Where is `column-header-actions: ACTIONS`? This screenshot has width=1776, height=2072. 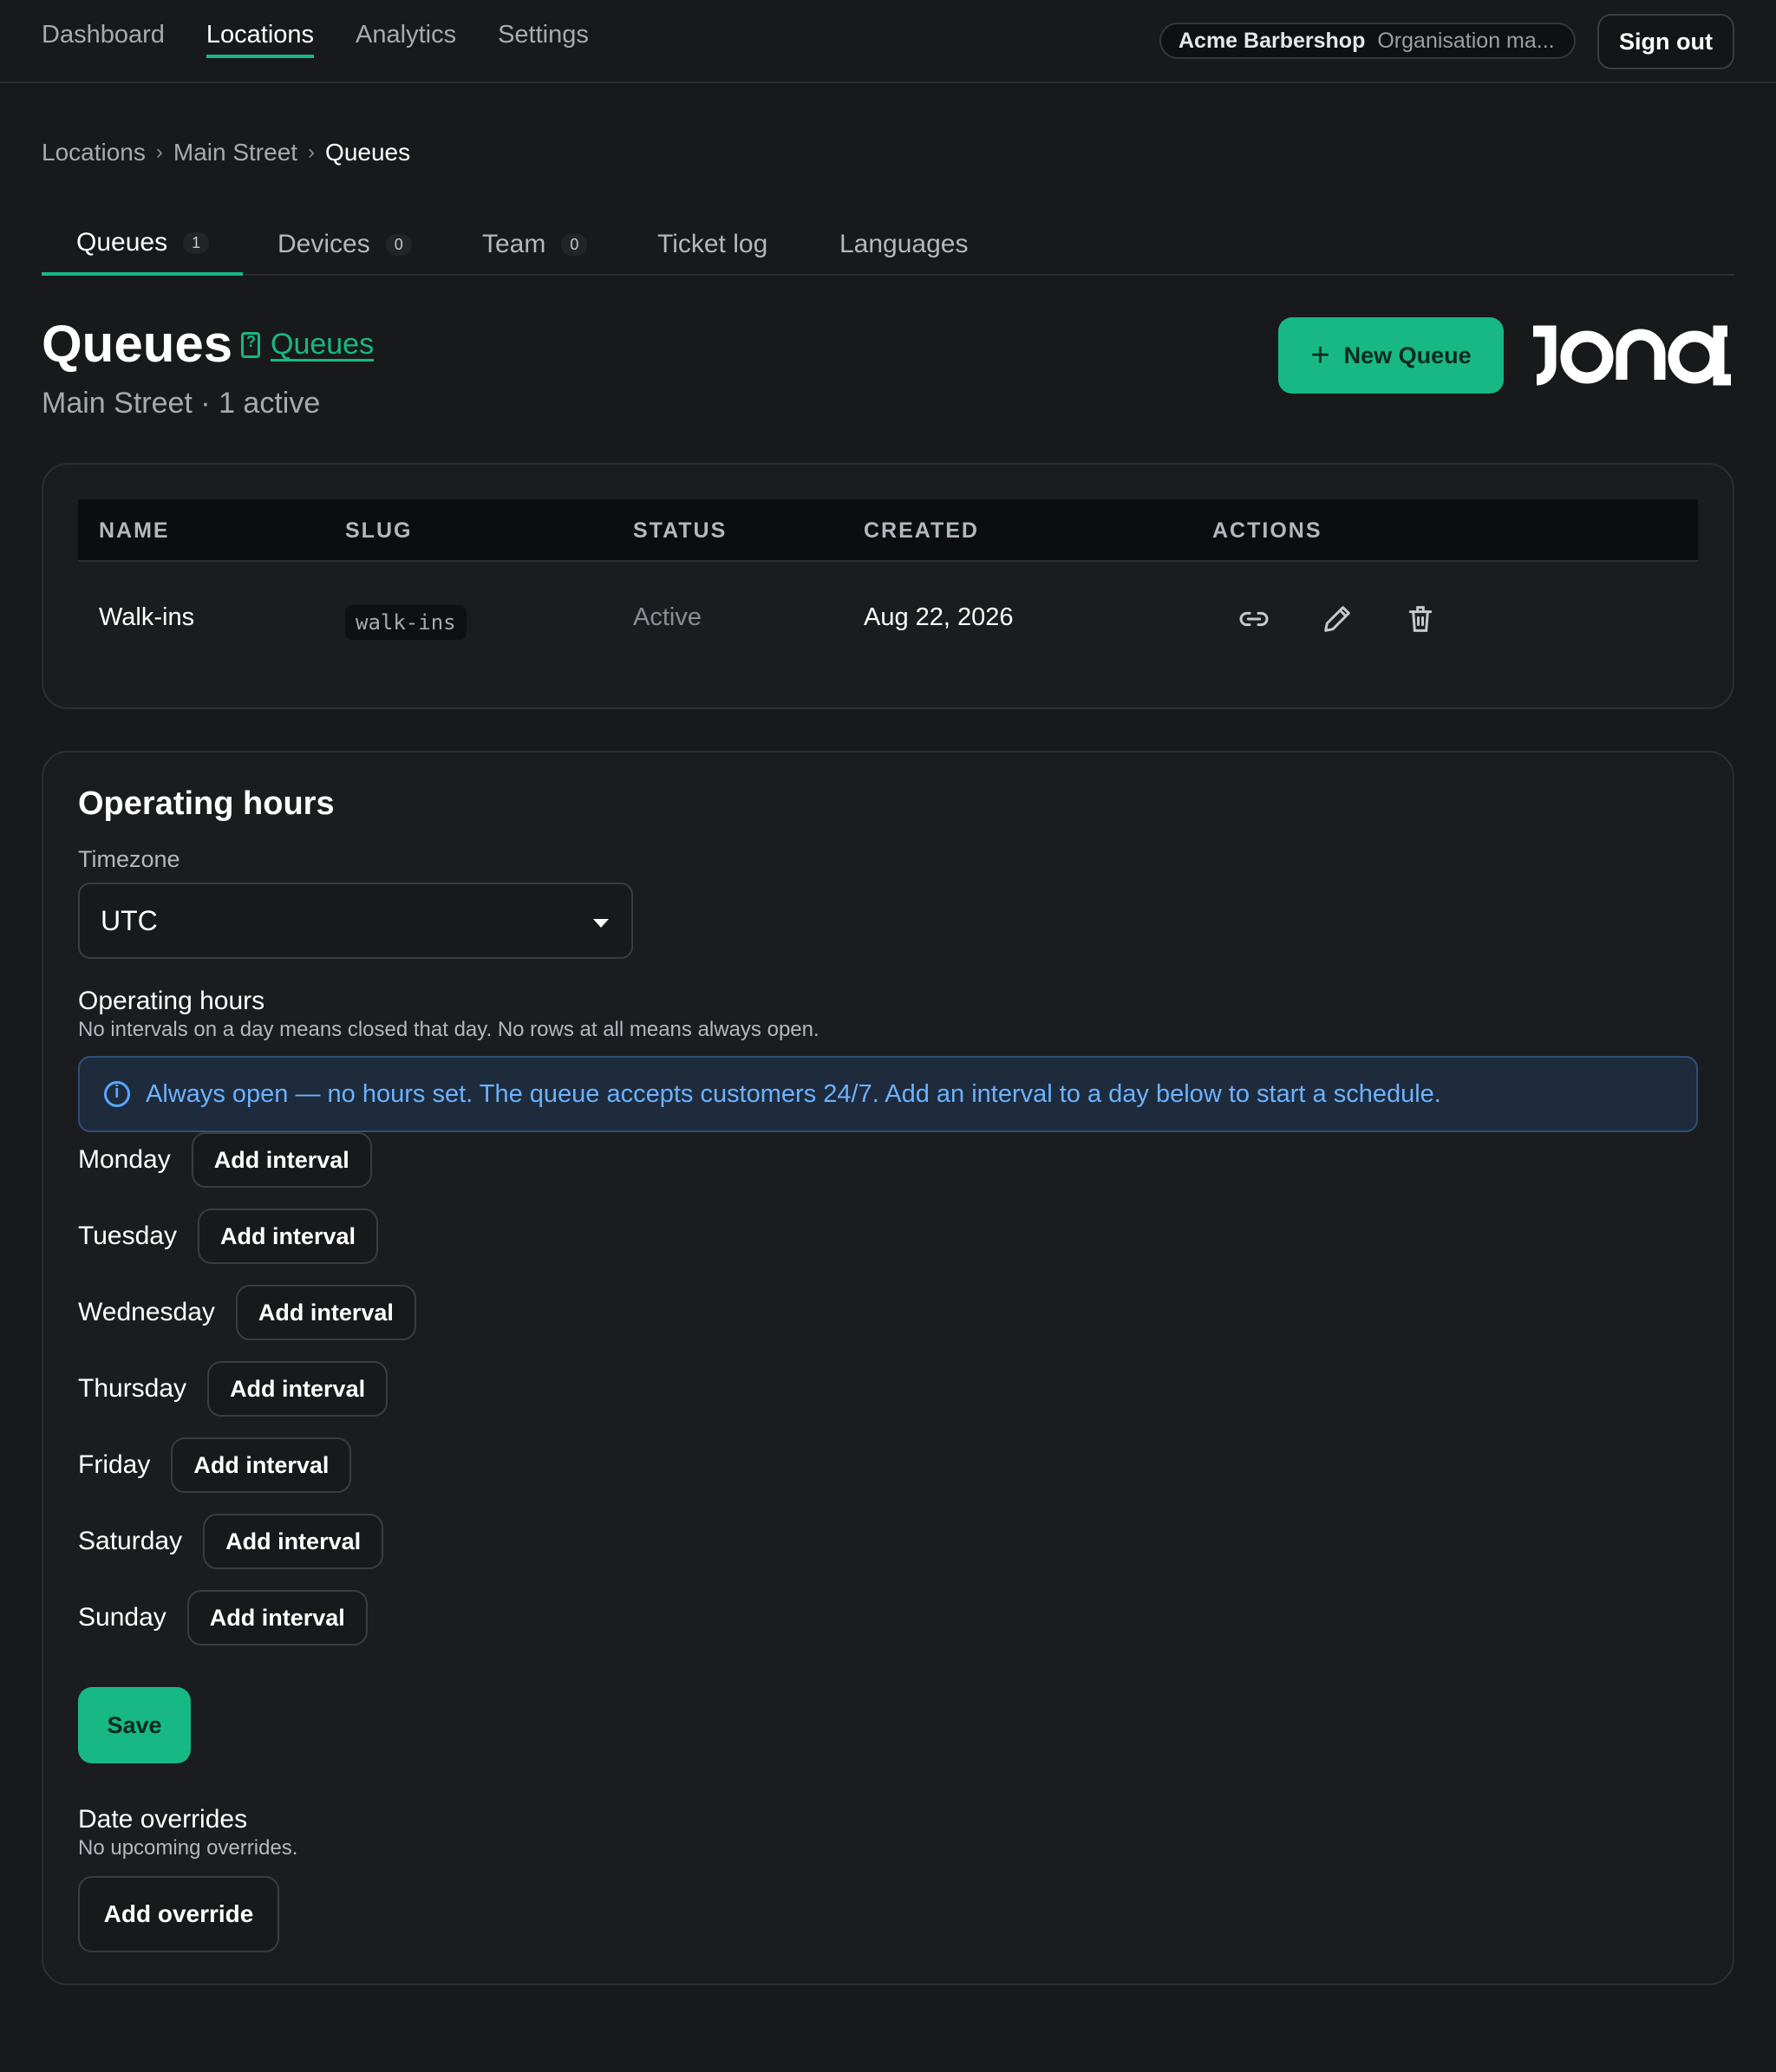
column-header-actions: ACTIONS is located at coordinates (1267, 530).